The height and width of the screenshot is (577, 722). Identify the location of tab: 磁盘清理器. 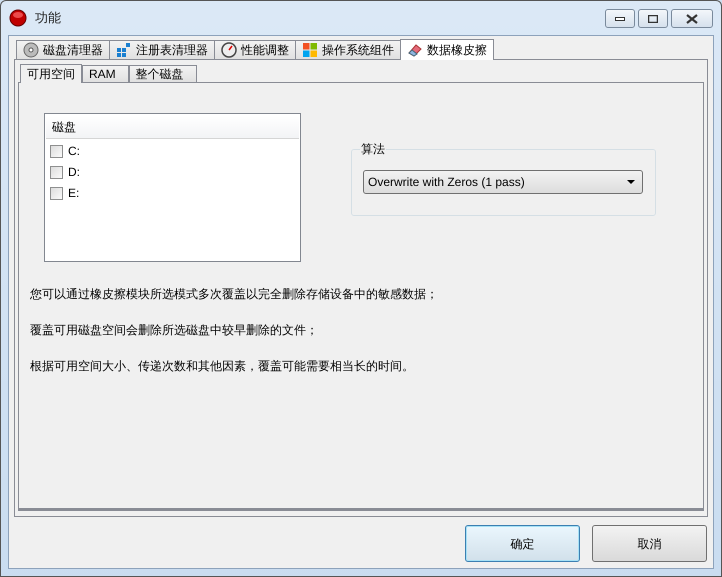
(63, 49).